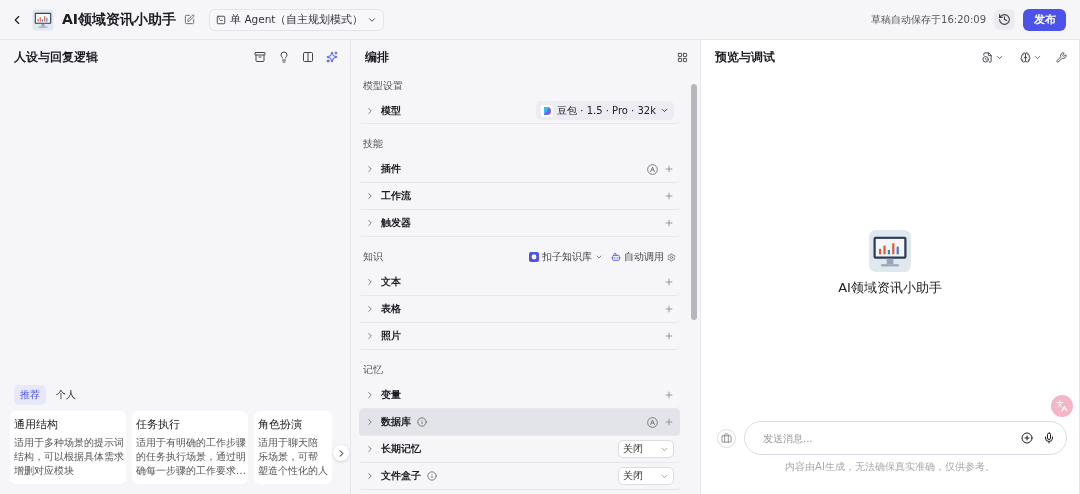  What do you see at coordinates (308, 57) in the screenshot?
I see `compare-icon` at bounding box center [308, 57].